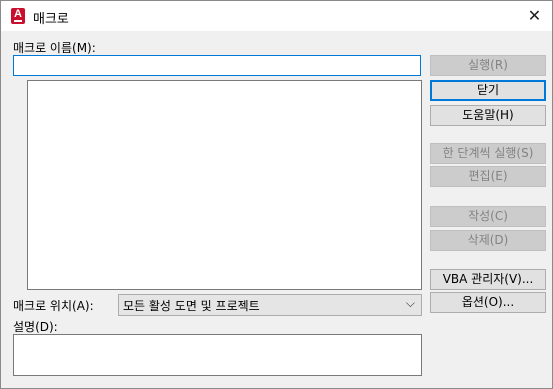 This screenshot has width=553, height=389. Describe the element at coordinates (276, 16) in the screenshot. I see `title-bar: A 매크로 ✕` at that location.